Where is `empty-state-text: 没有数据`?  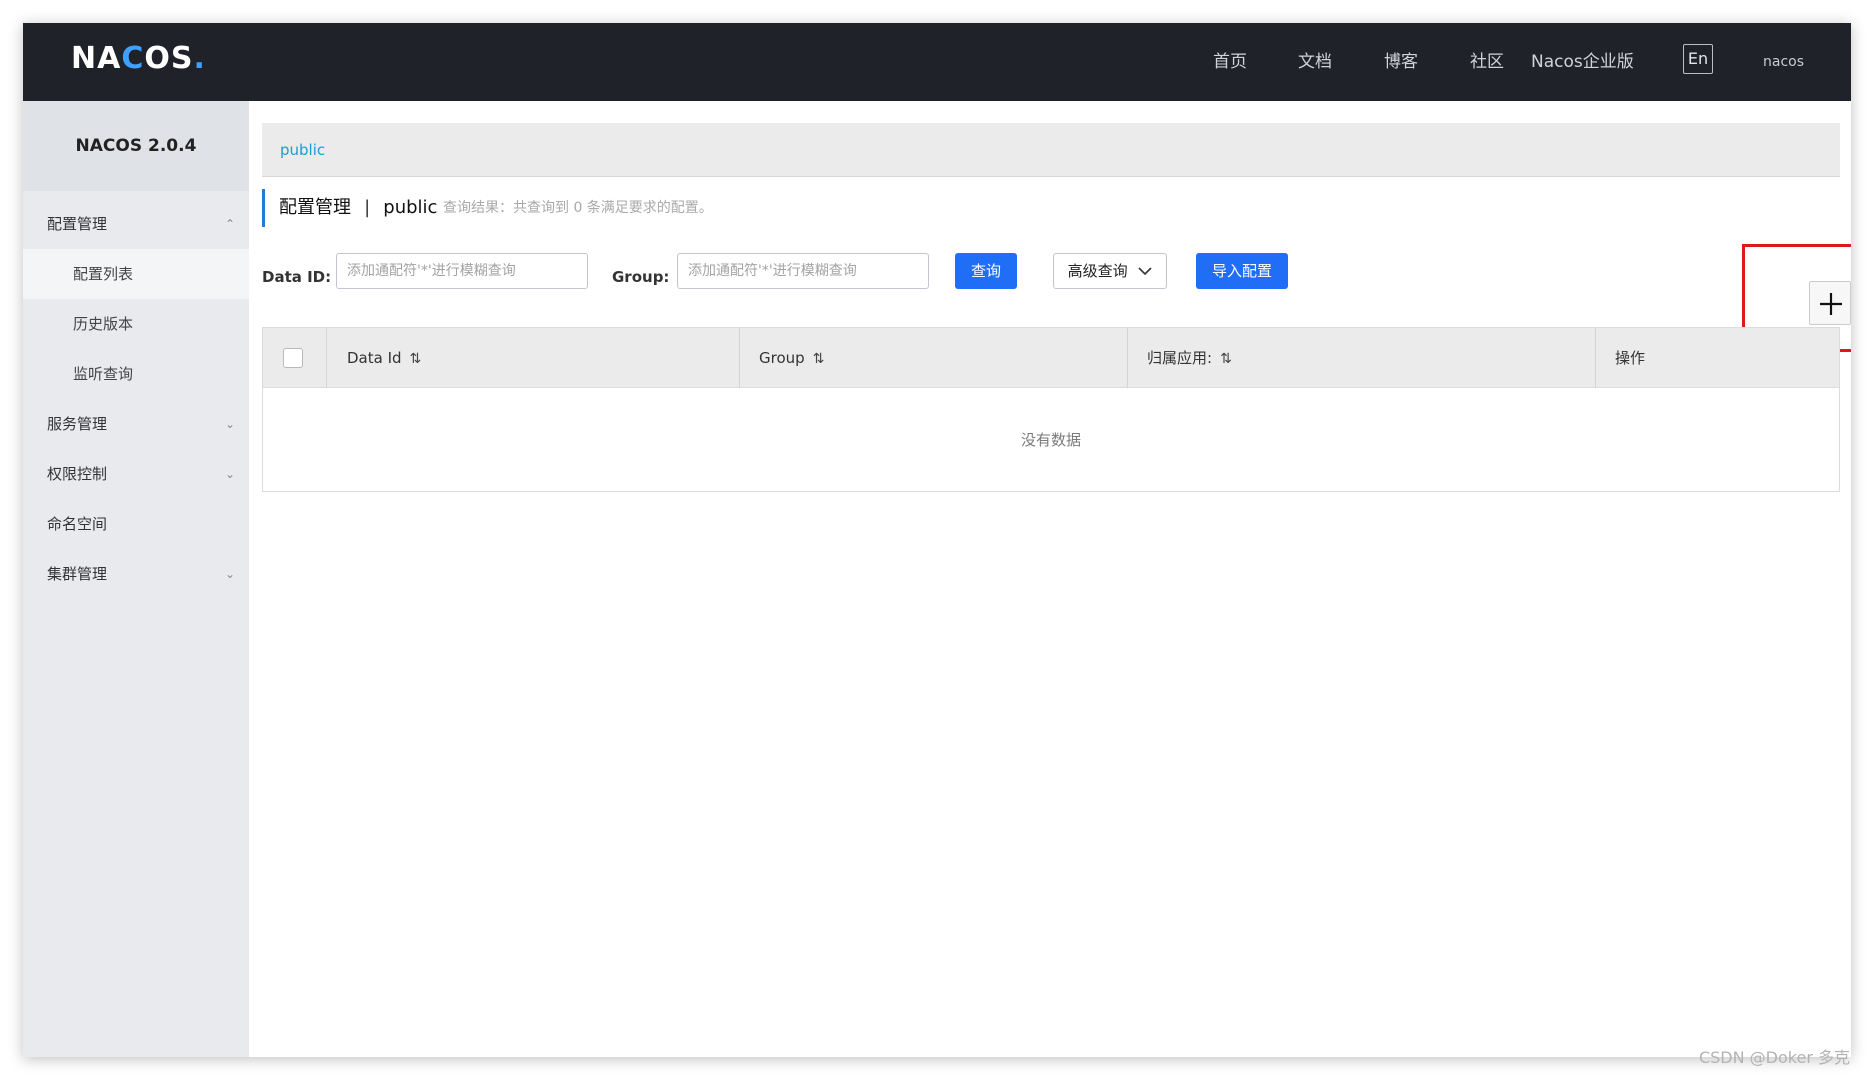 empty-state-text: 没有数据 is located at coordinates (1050, 440).